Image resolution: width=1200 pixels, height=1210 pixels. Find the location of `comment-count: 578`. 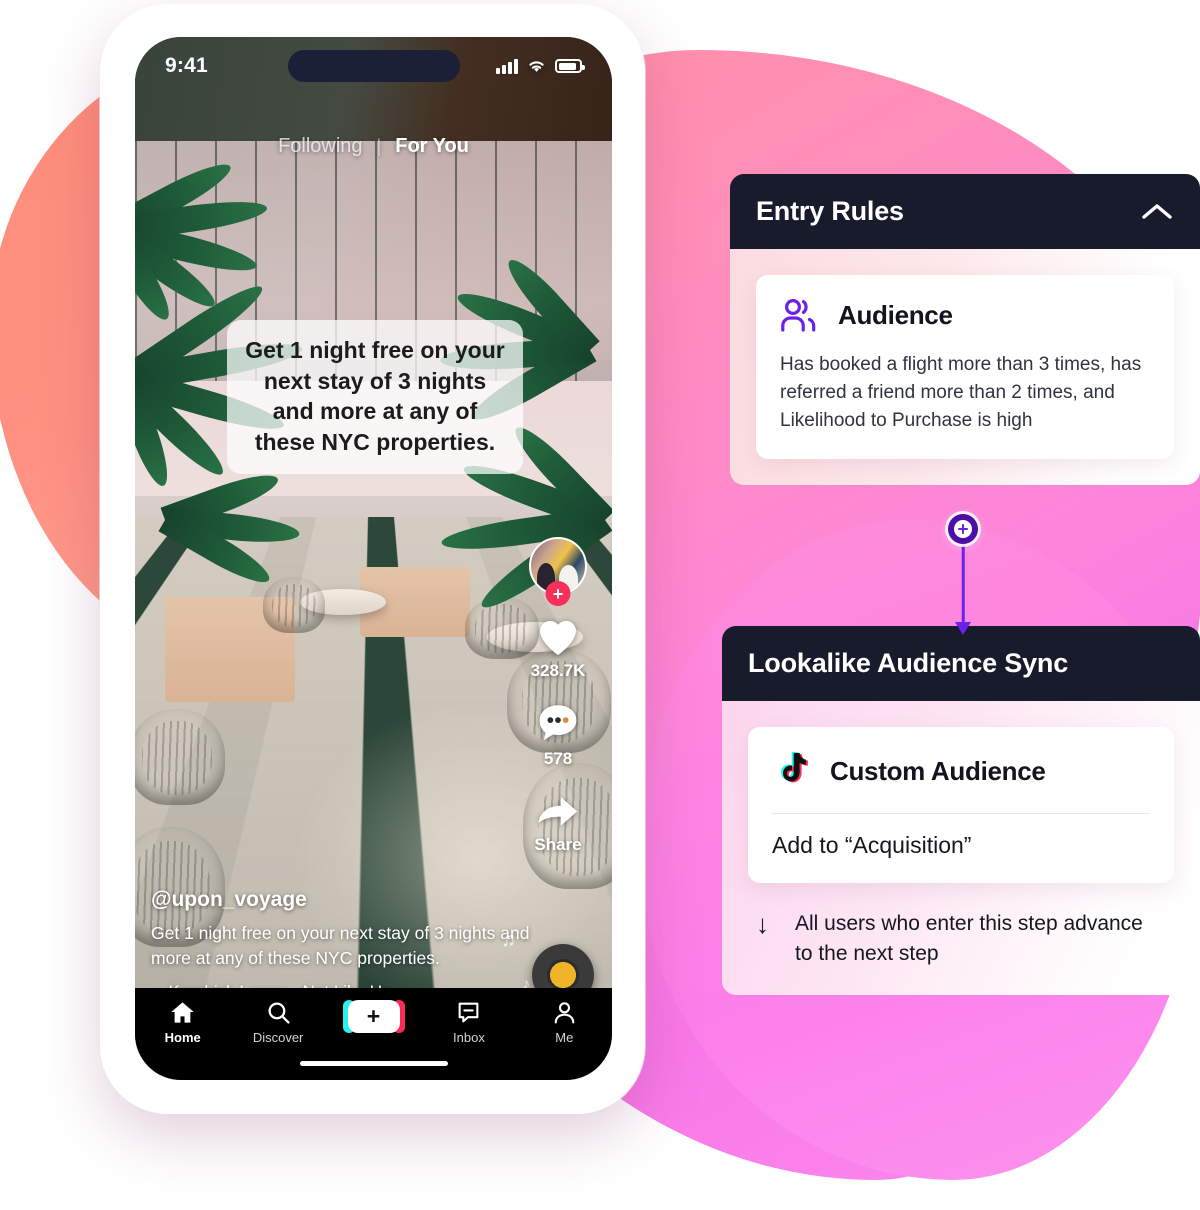

comment-count: 578 is located at coordinates (558, 758).